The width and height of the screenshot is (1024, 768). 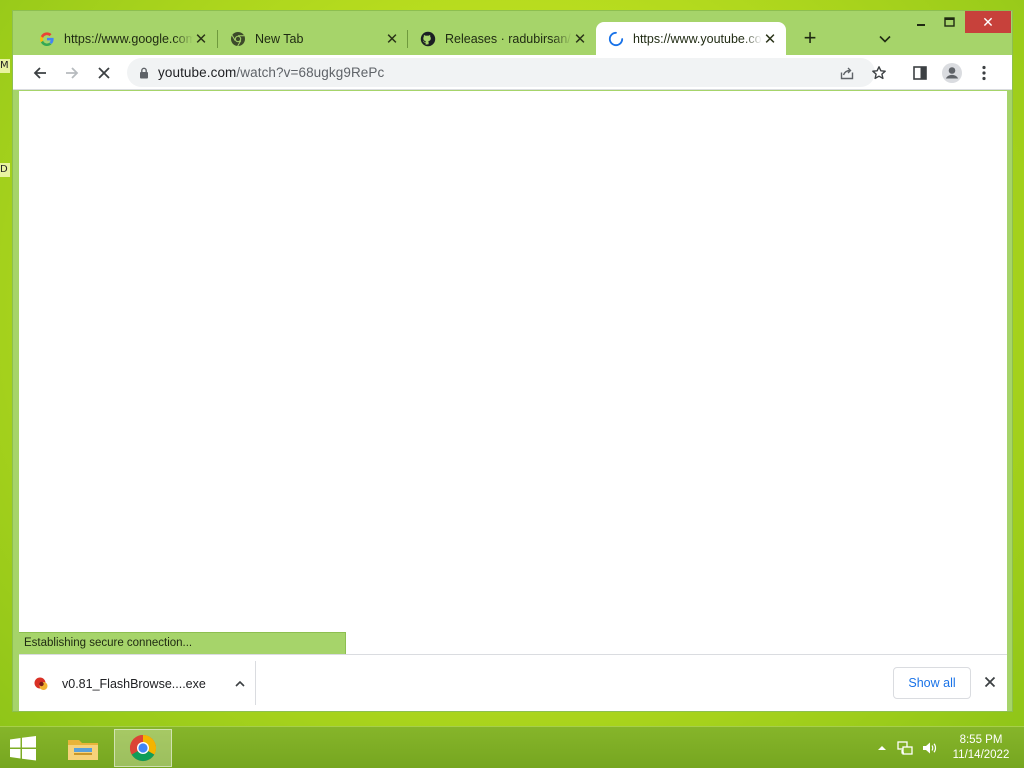 What do you see at coordinates (104, 73) in the screenshot?
I see `stop-loading-button` at bounding box center [104, 73].